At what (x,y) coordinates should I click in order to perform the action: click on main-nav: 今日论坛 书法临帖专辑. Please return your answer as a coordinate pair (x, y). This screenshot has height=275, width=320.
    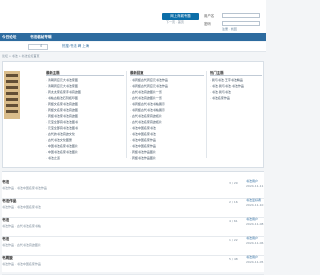
    Looking at the image, I should click on (133, 37).